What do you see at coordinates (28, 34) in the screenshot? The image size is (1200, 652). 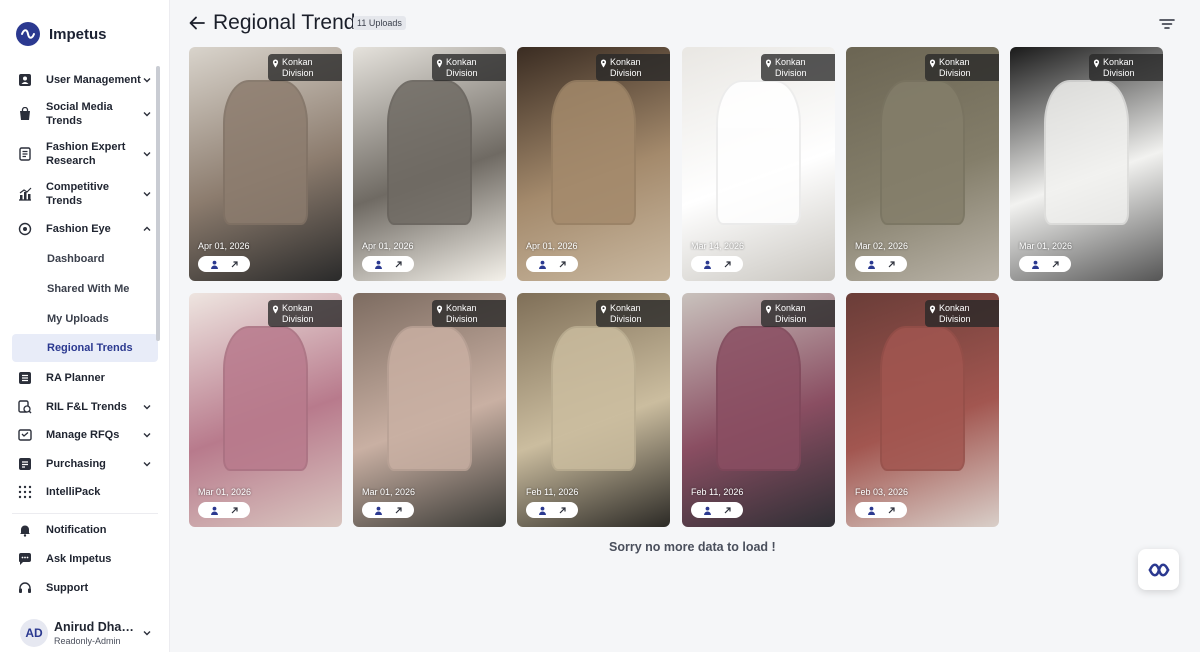 I see `impetus-logo-icon` at bounding box center [28, 34].